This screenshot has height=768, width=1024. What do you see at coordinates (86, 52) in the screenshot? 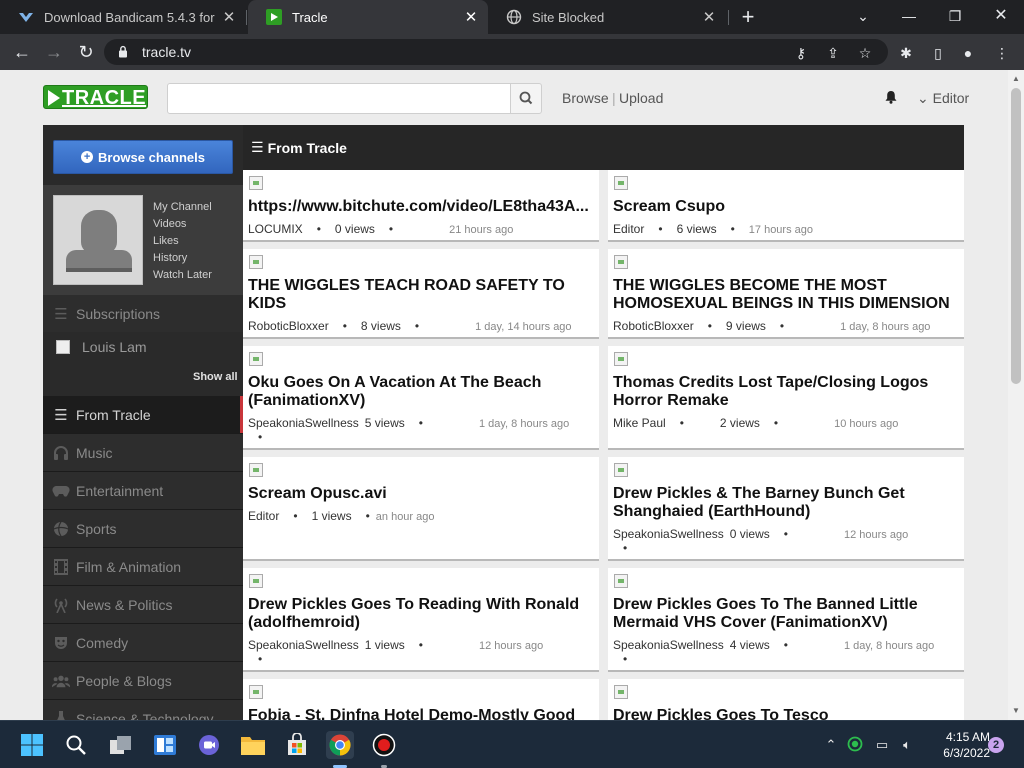
I see `reload-button: ↻` at bounding box center [86, 52].